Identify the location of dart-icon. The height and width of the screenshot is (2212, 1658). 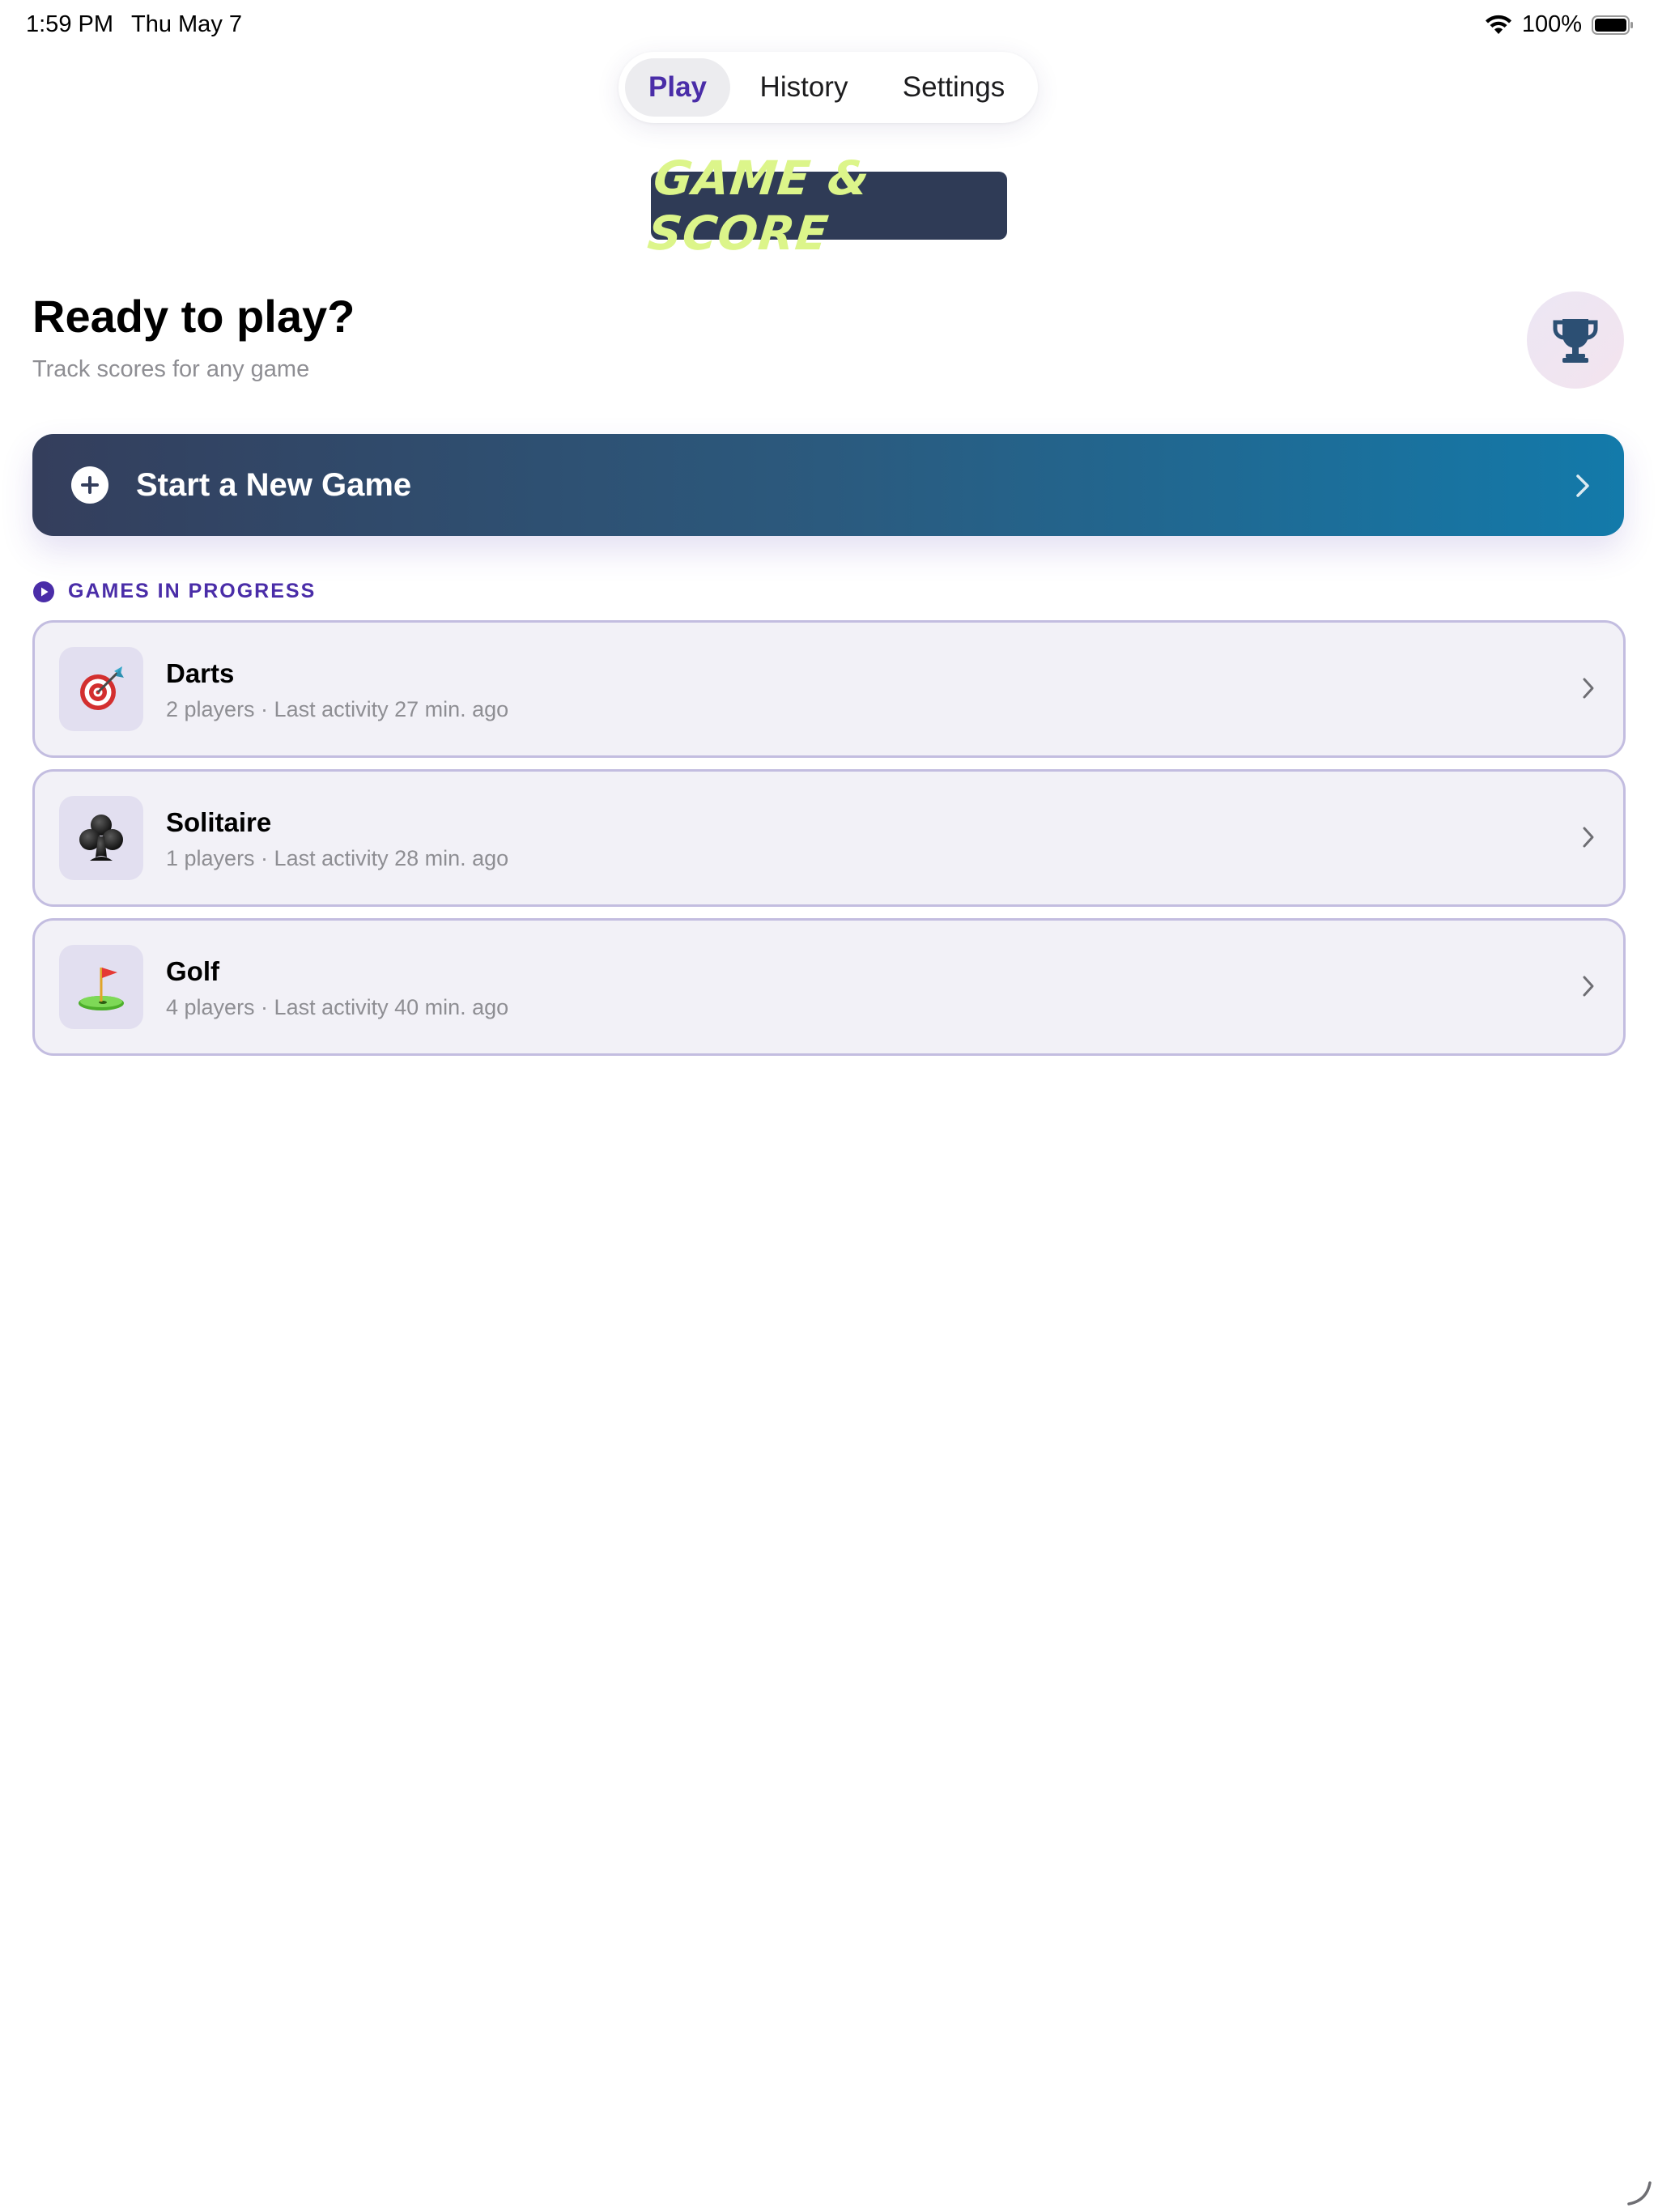
(102, 688).